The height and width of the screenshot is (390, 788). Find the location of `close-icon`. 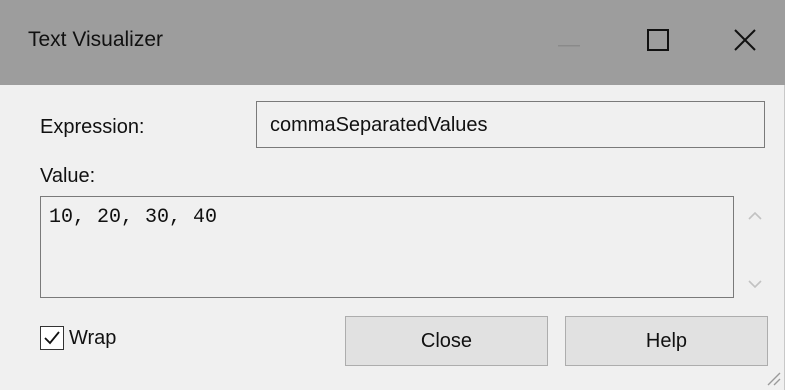

close-icon is located at coordinates (745, 42).